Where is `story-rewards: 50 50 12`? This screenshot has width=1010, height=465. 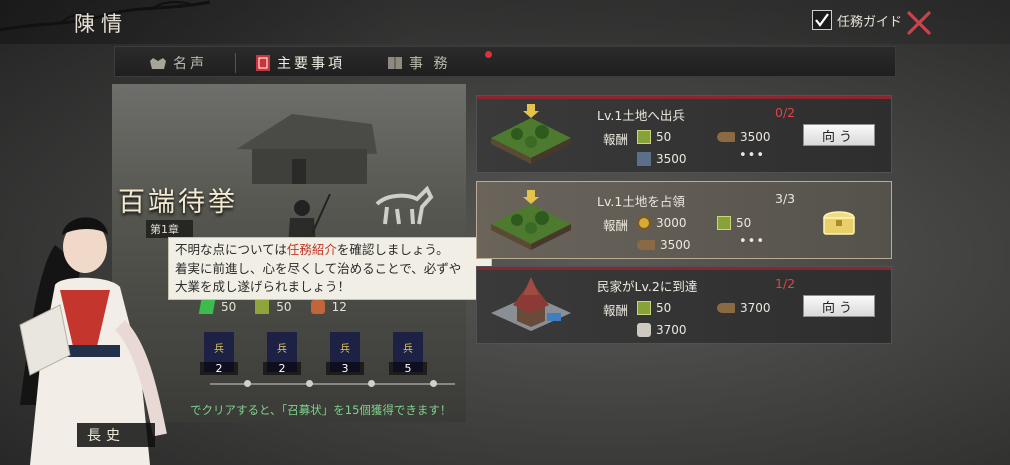
story-rewards: 50 50 12 is located at coordinates (272, 307).